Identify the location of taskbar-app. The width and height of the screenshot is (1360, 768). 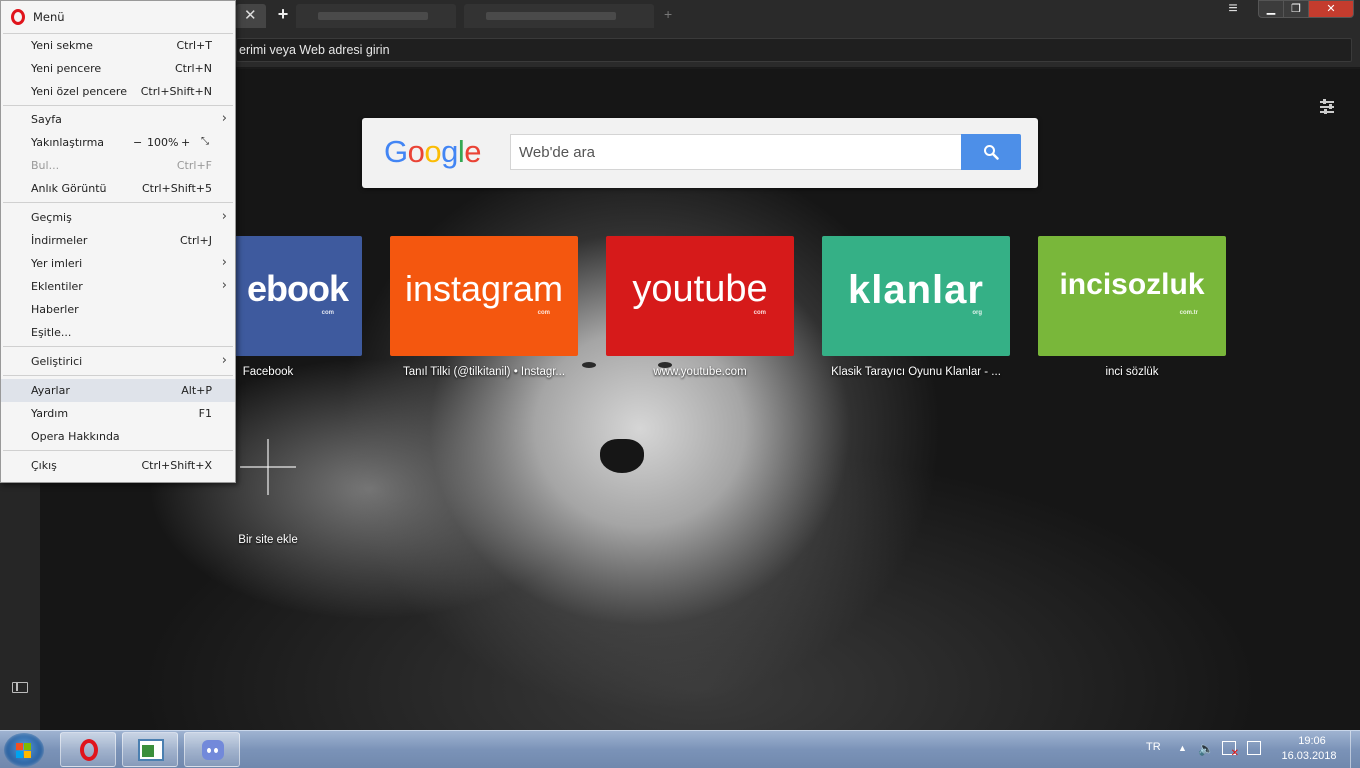
(150, 749).